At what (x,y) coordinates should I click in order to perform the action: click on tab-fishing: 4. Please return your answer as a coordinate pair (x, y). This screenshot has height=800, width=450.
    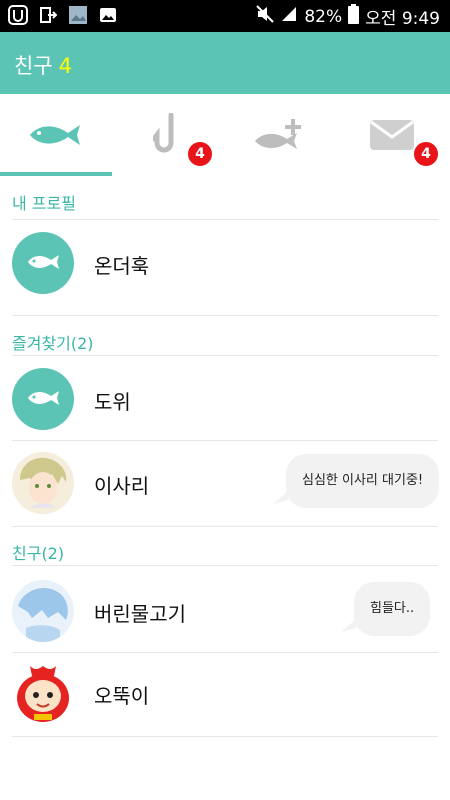
    Looking at the image, I should click on (168, 135).